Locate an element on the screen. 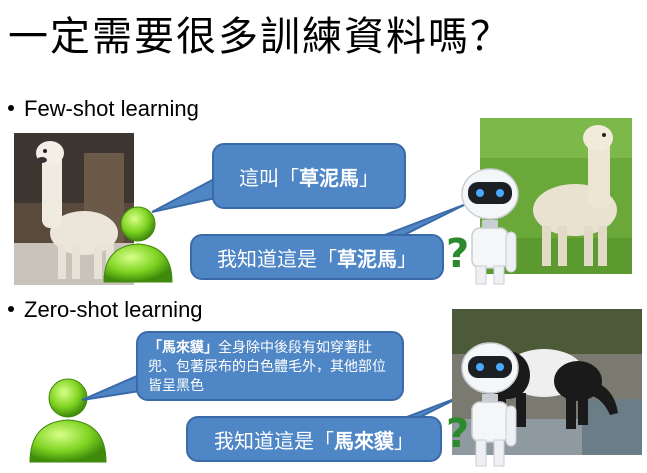 Image resolution: width=647 pixels, height=473 pixels. callout-tail is located at coordinates (184, 194).